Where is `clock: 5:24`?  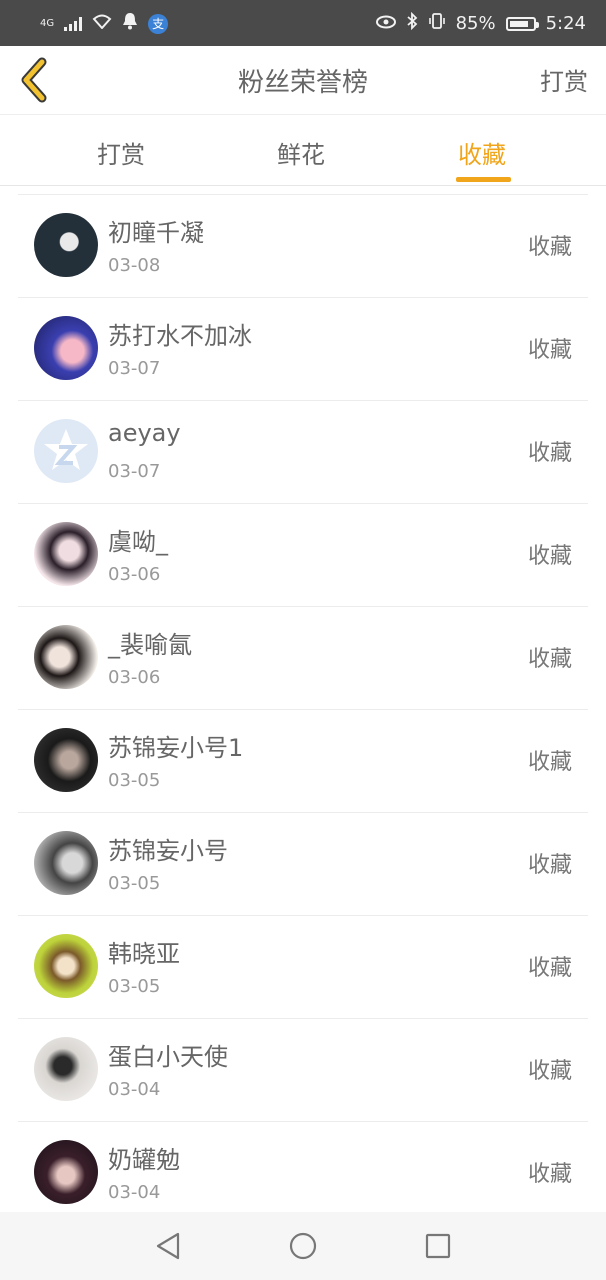
clock: 5:24 is located at coordinates (565, 23).